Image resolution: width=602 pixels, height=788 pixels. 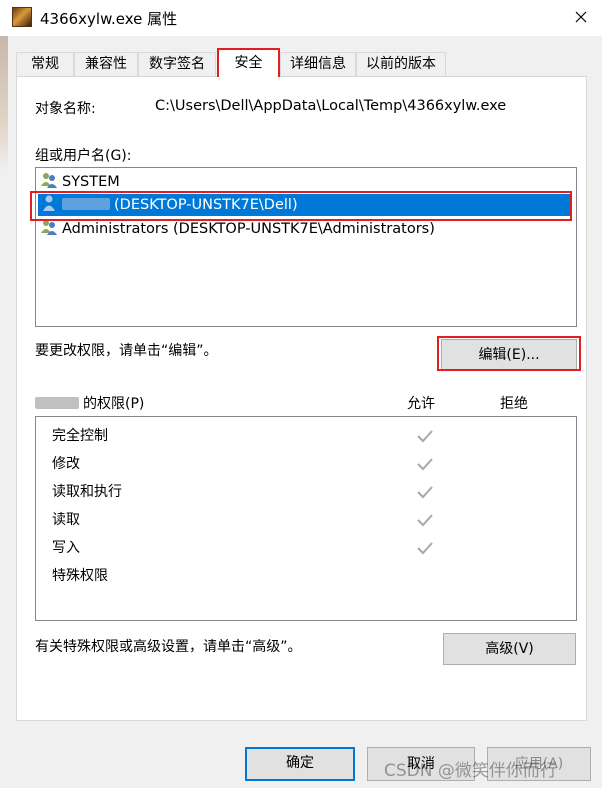 What do you see at coordinates (401, 64) in the screenshot?
I see `tab-previous-versions: 以前的版本` at bounding box center [401, 64].